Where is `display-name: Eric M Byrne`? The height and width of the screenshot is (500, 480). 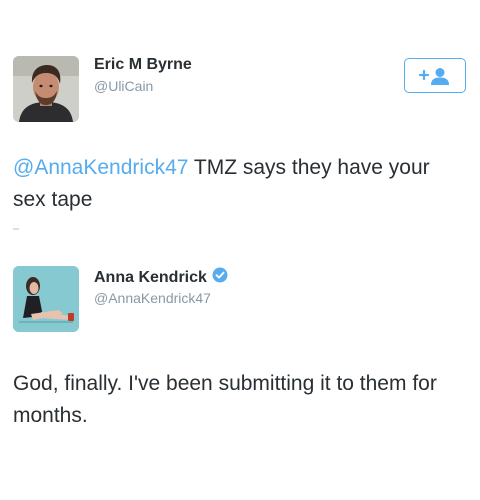
display-name: Eric M Byrne is located at coordinates (143, 65).